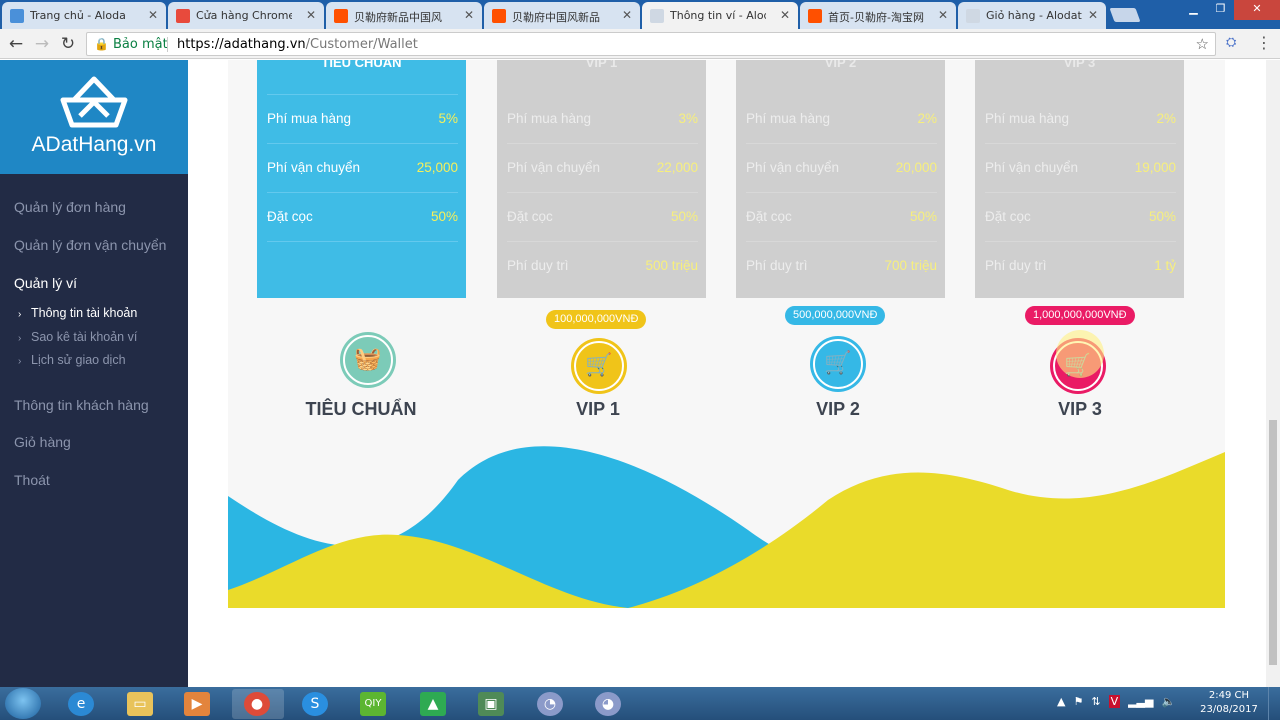  I want to click on vietnamese-input-icon: V, so click(1114, 701).